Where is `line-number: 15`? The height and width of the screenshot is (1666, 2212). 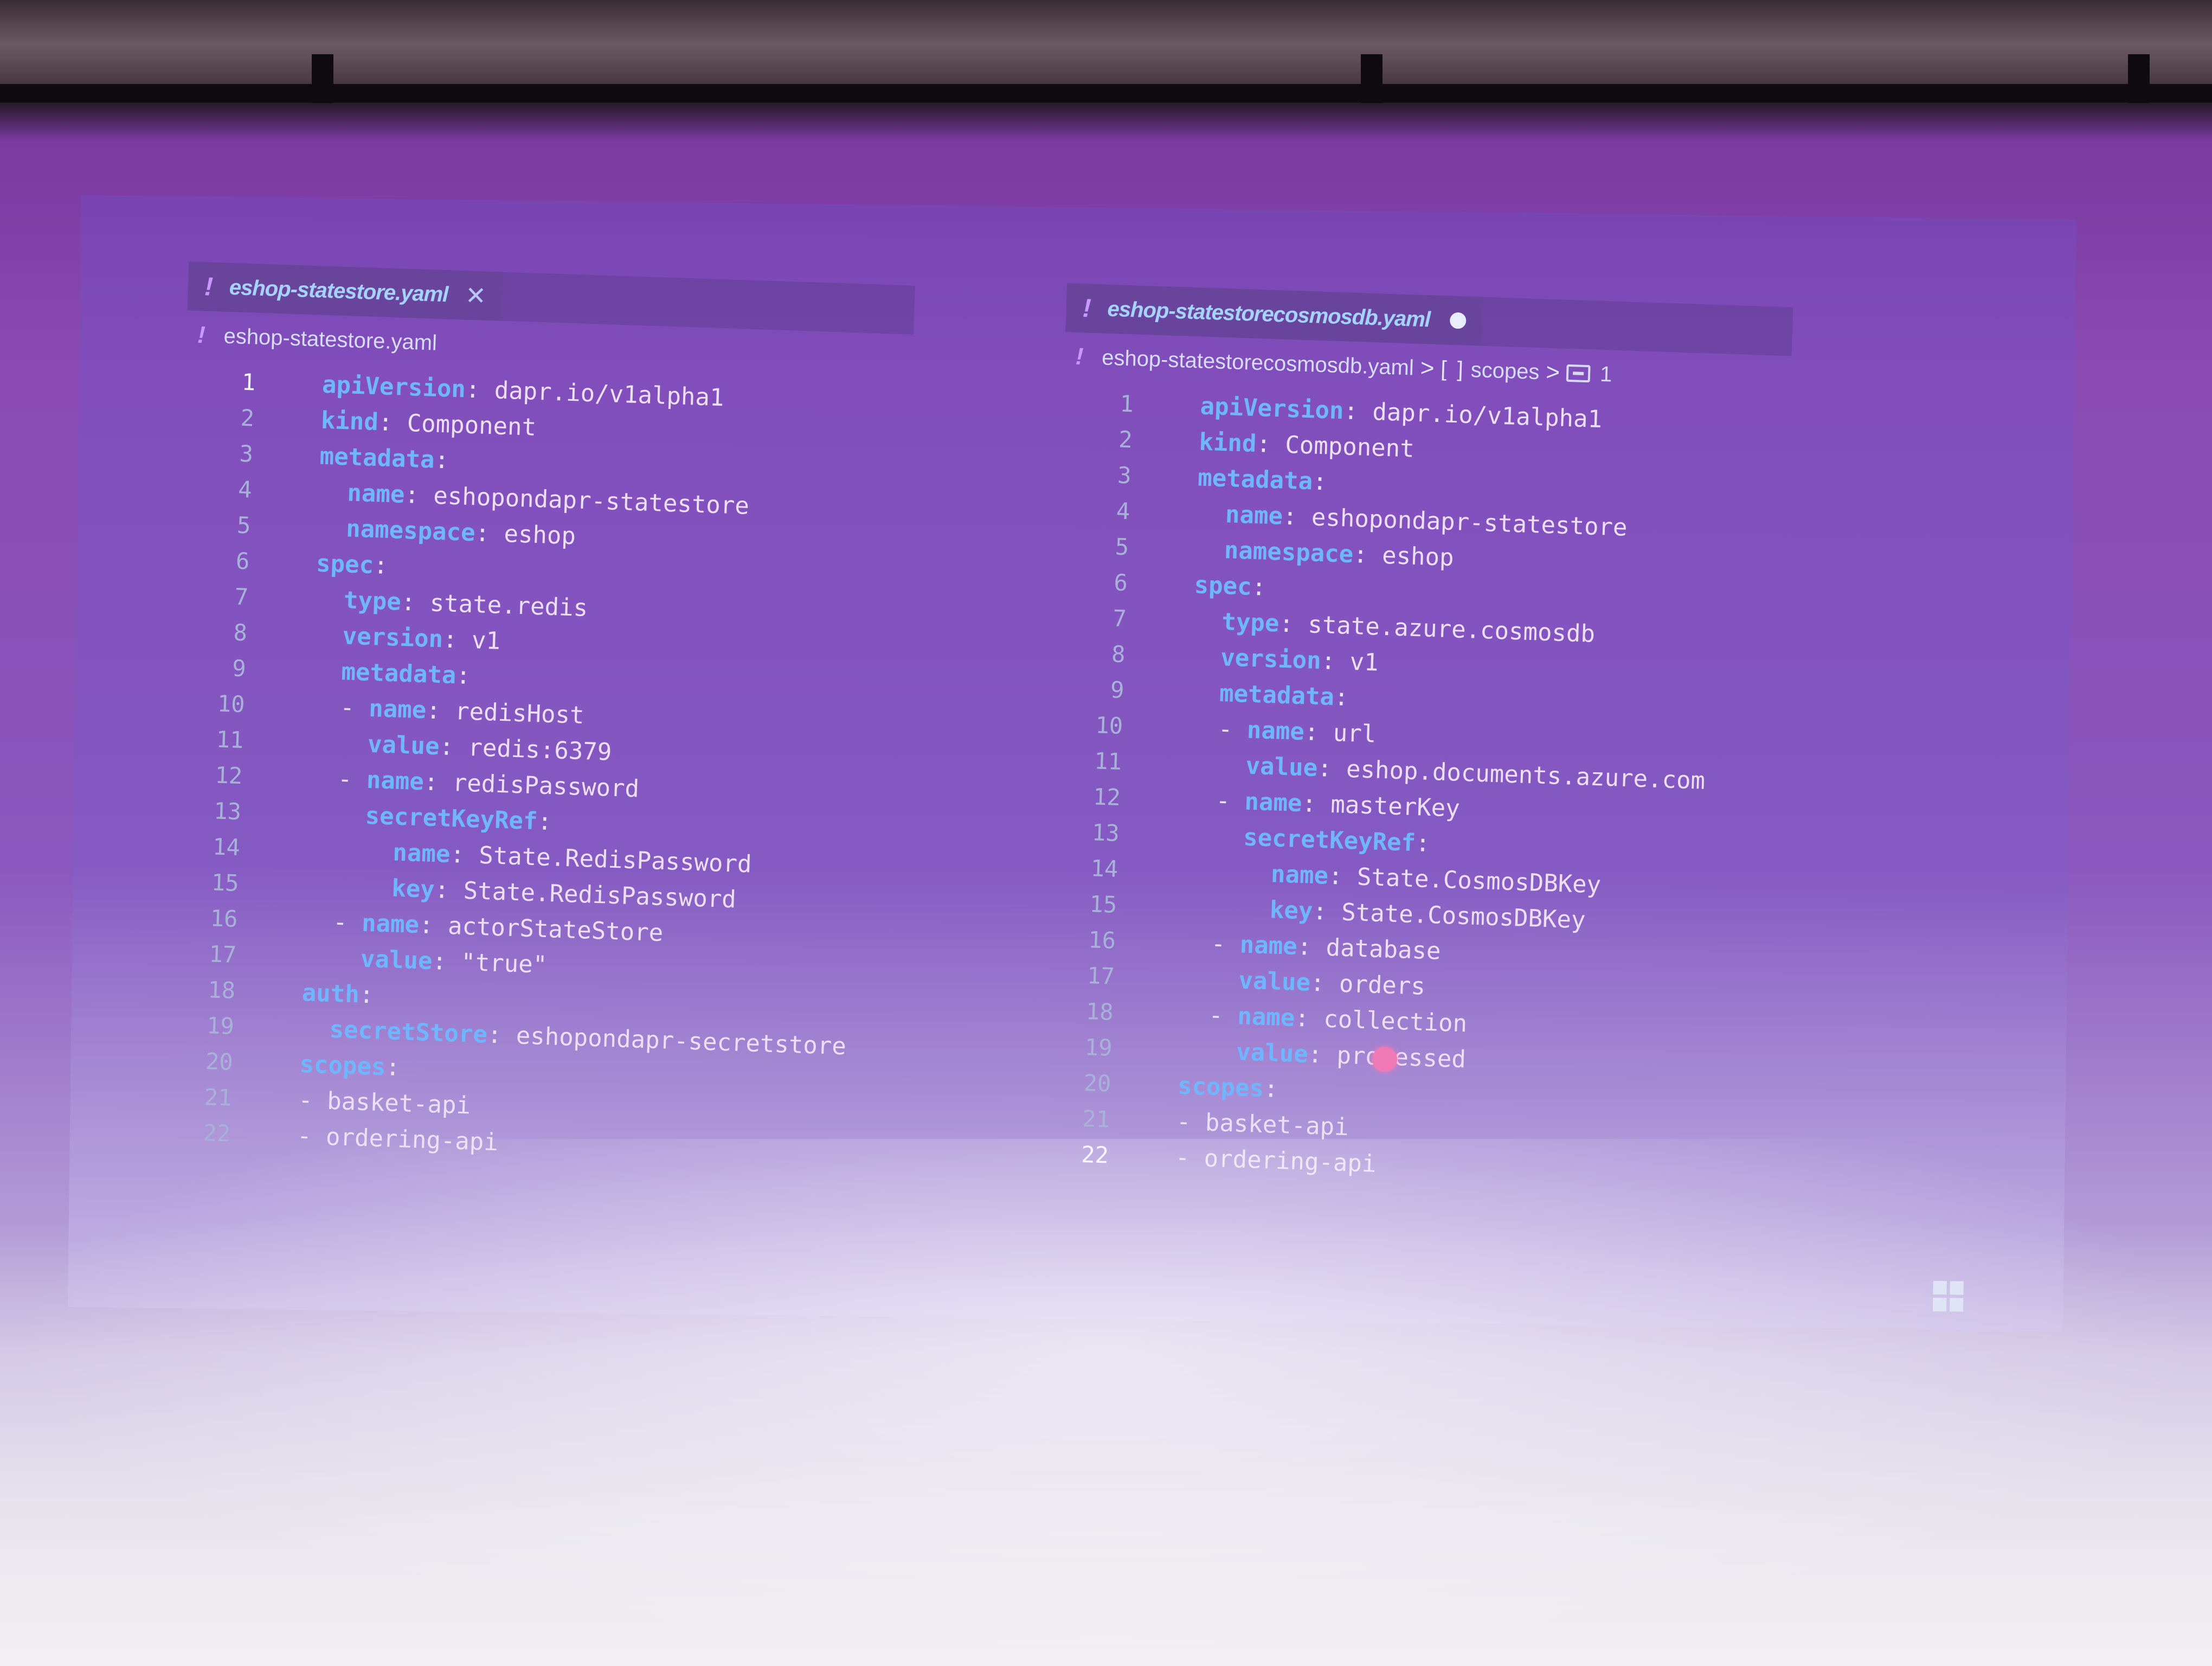 line-number: 15 is located at coordinates (225, 882).